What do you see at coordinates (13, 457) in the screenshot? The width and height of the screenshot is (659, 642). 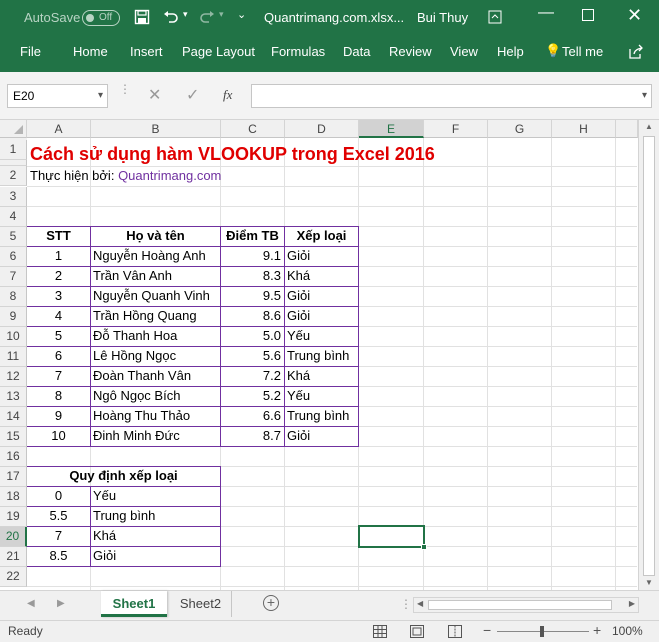 I see `row-header-16: 16` at bounding box center [13, 457].